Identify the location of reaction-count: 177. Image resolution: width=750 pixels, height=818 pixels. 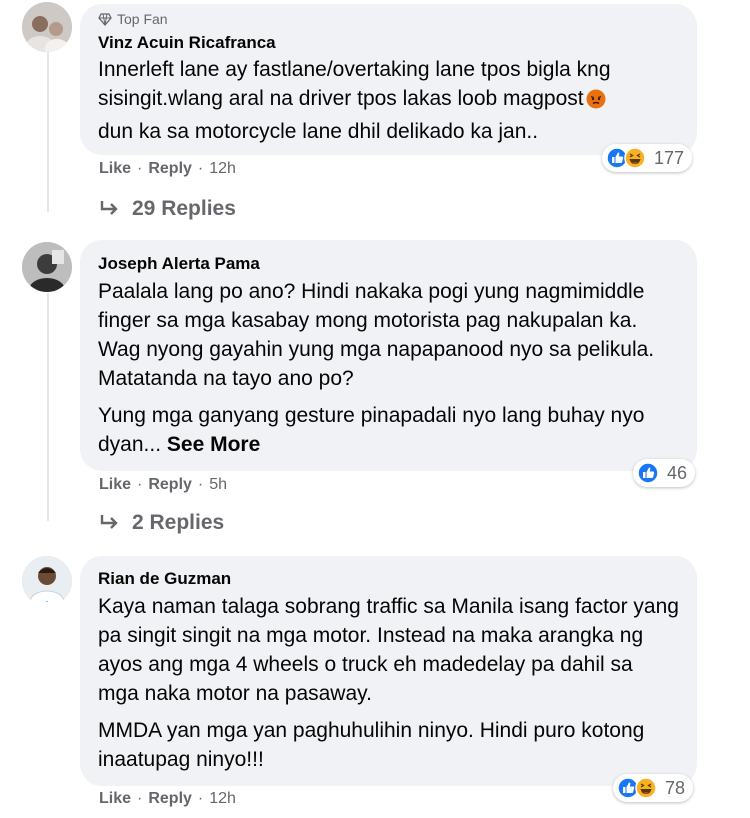
(669, 157).